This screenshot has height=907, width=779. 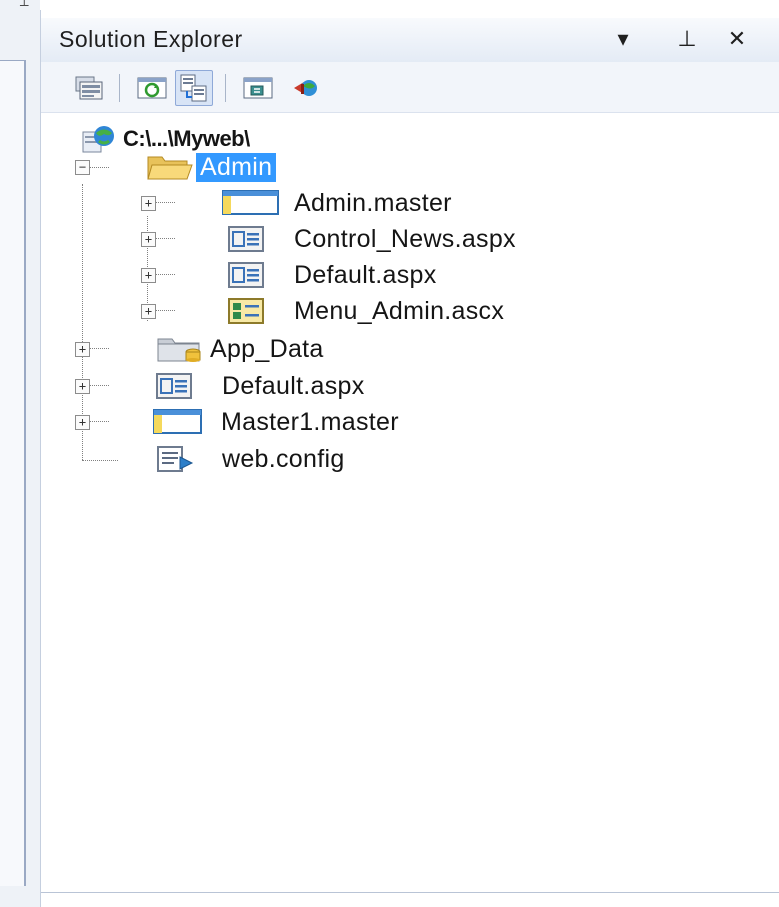 What do you see at coordinates (151, 39) in the screenshot?
I see `panel-title: Solution Explorer` at bounding box center [151, 39].